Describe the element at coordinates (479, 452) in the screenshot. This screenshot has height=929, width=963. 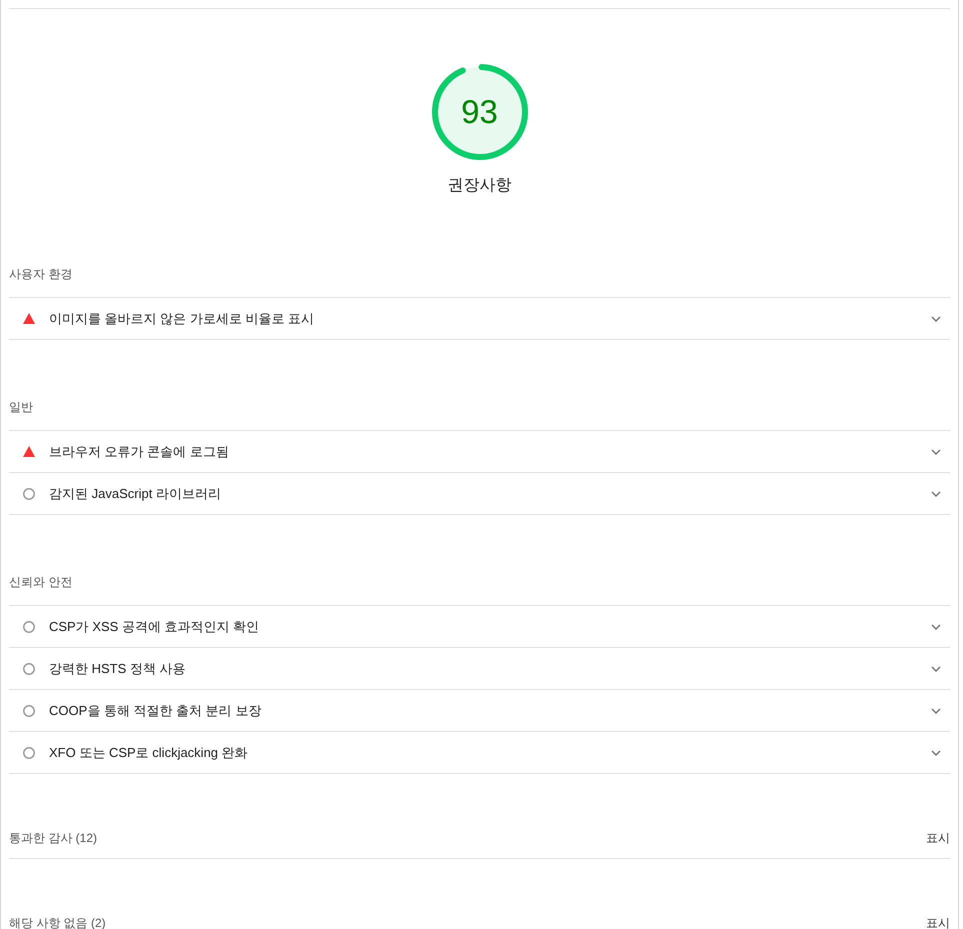
I see `audit-row: 브라우저 오류가 콘솔에 로그됨` at that location.